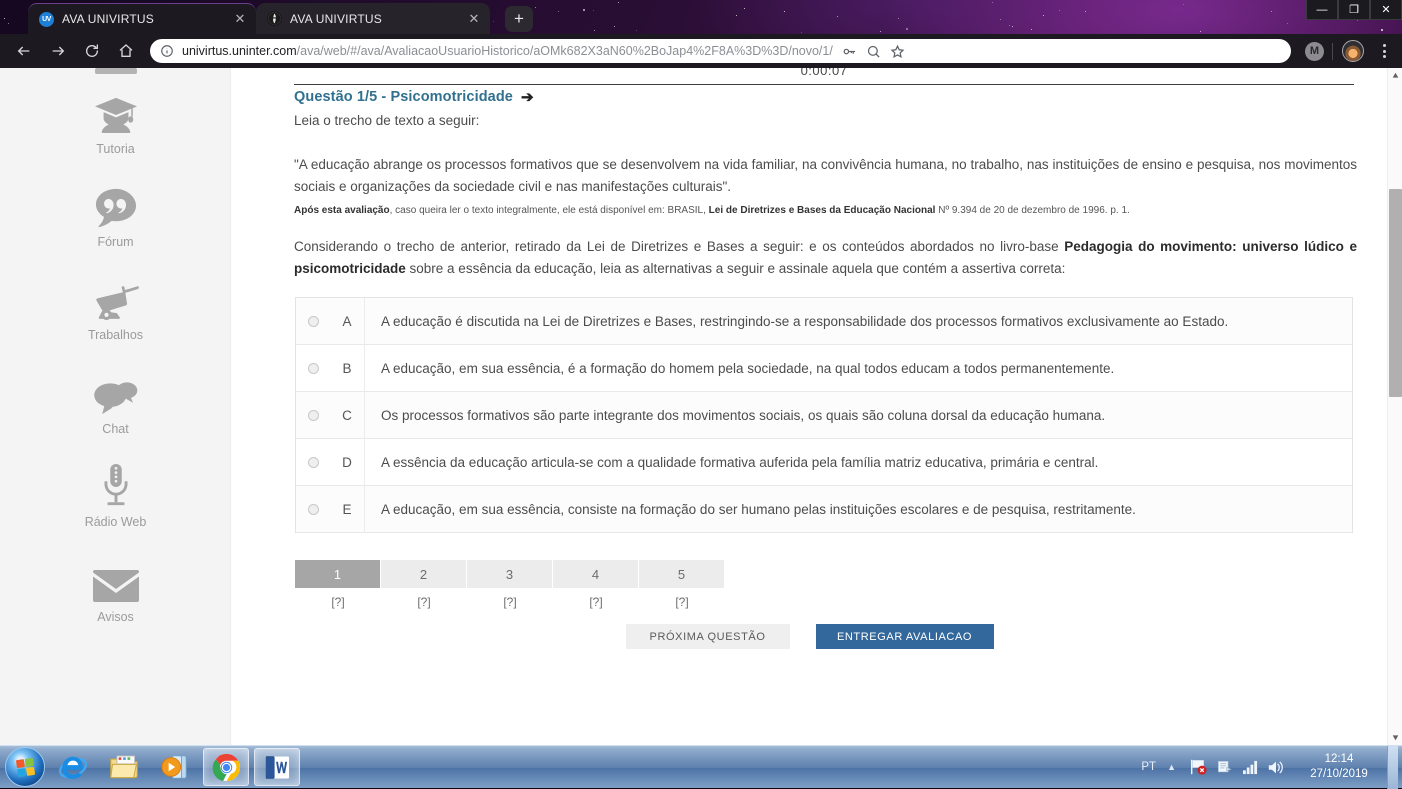 This screenshot has width=1402, height=789. I want to click on question-nav-number: 4, so click(596, 574).